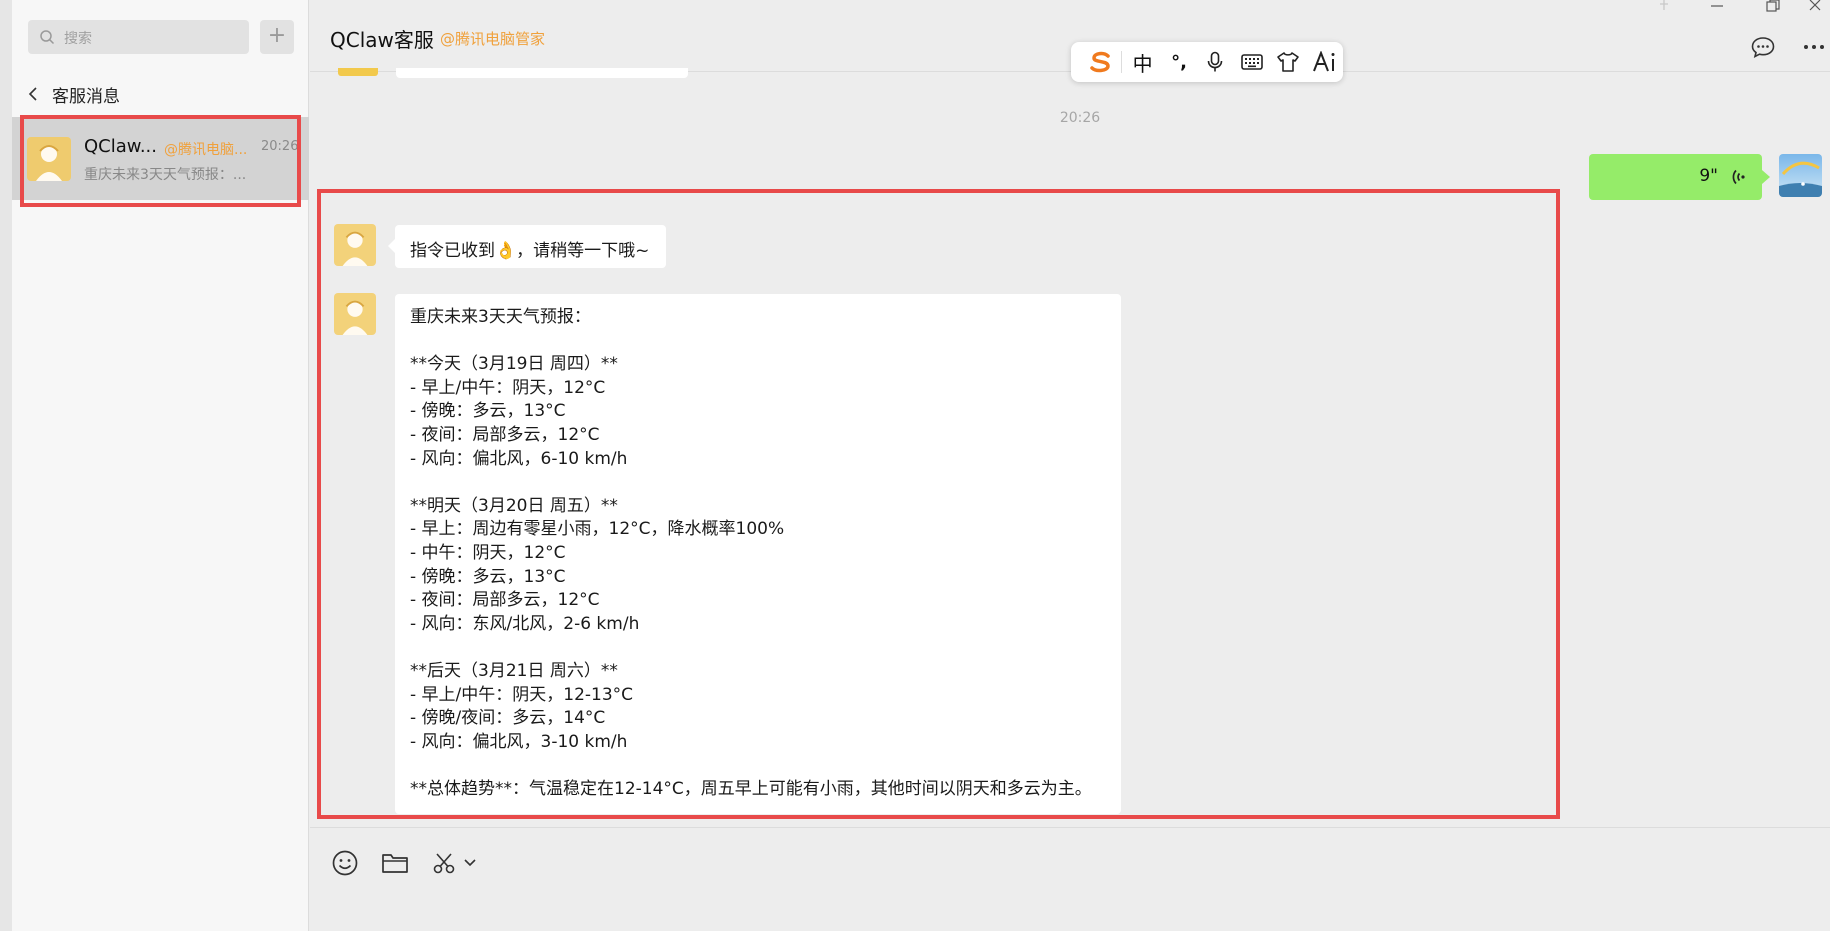  Describe the element at coordinates (525, 623) in the screenshot. I see `forecast-line: - 风向：东风/北风，2-6 km/h` at that location.